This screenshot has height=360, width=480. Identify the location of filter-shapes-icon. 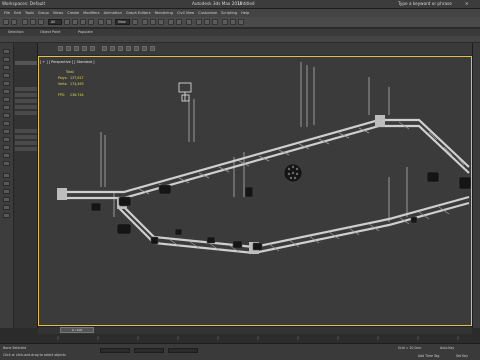
(6, 59).